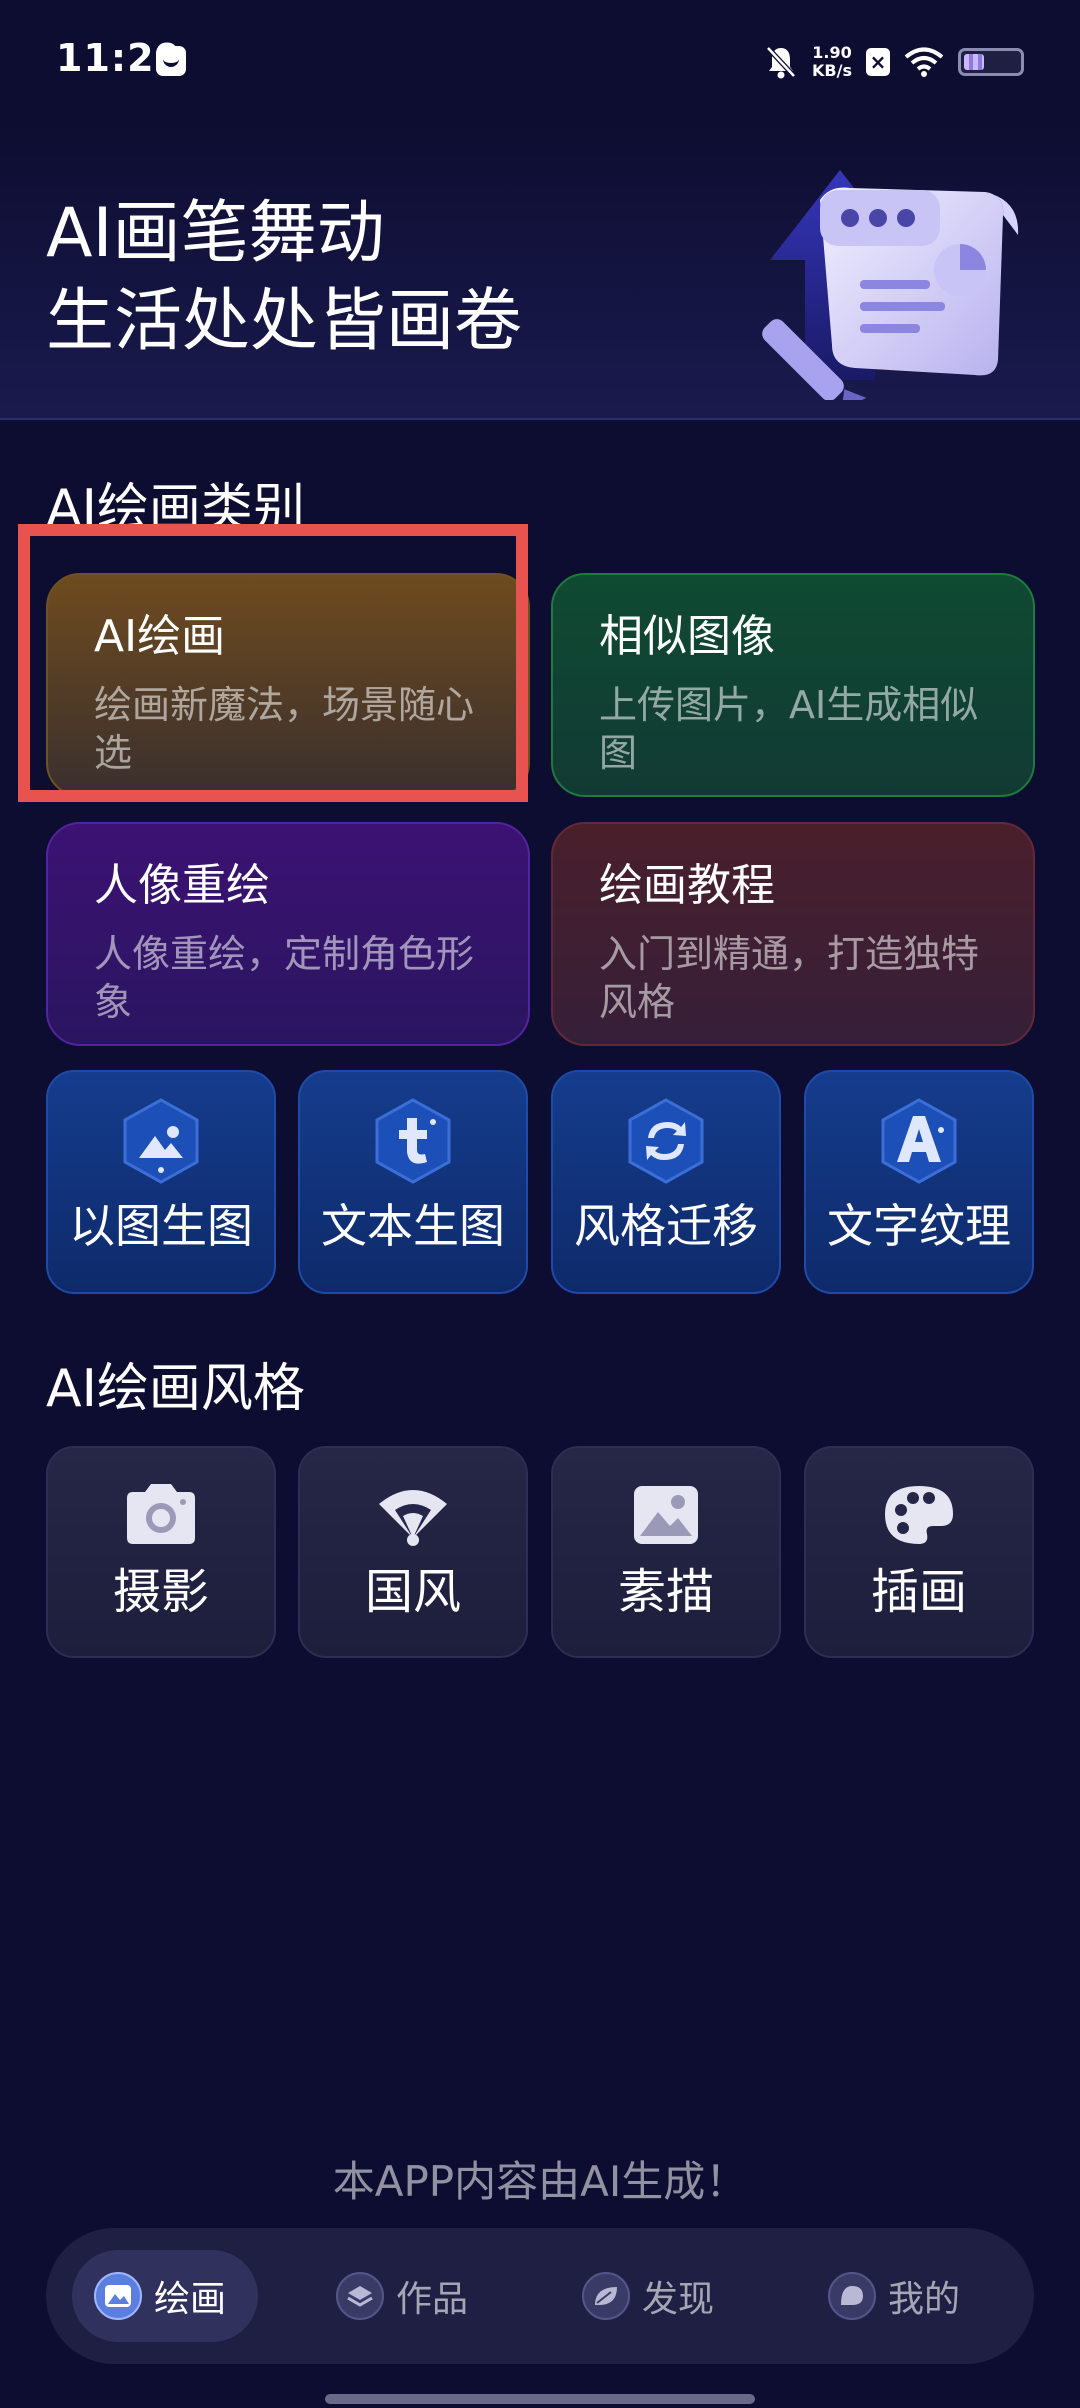 This screenshot has width=1080, height=2408. I want to click on wifi-icon, so click(924, 62).